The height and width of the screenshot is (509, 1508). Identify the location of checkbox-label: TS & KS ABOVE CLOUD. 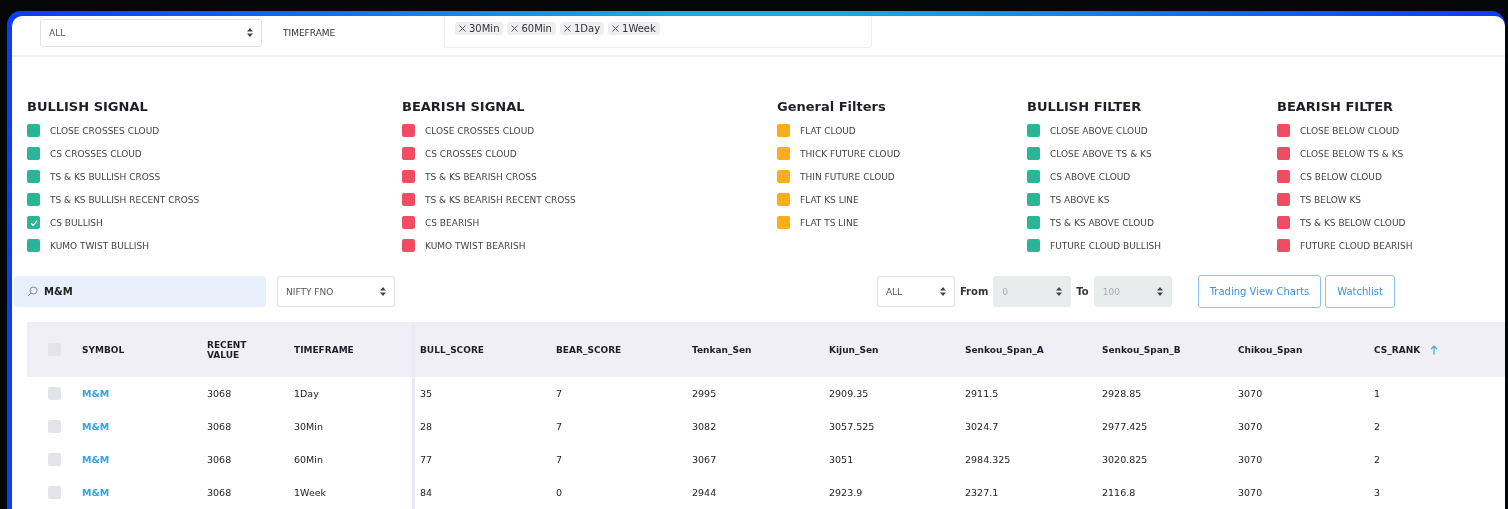
(1102, 222).